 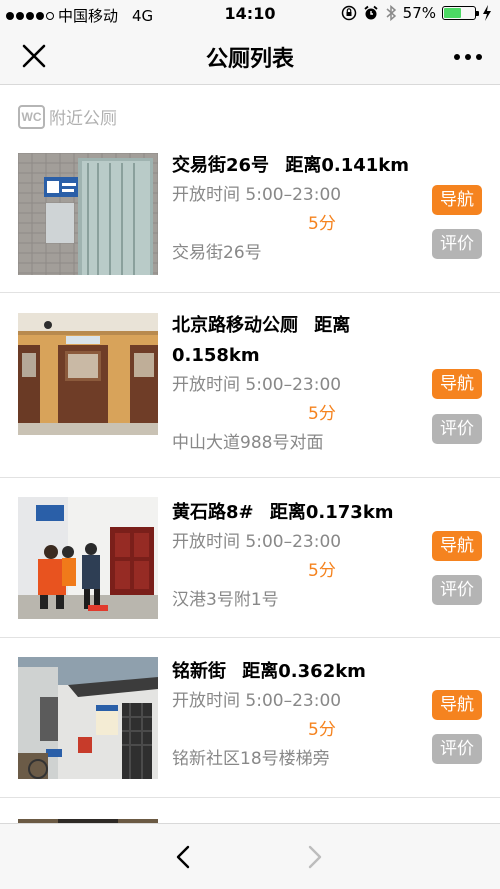 What do you see at coordinates (235, 325) in the screenshot?
I see `toilet-name: 北京路移动公厕` at bounding box center [235, 325].